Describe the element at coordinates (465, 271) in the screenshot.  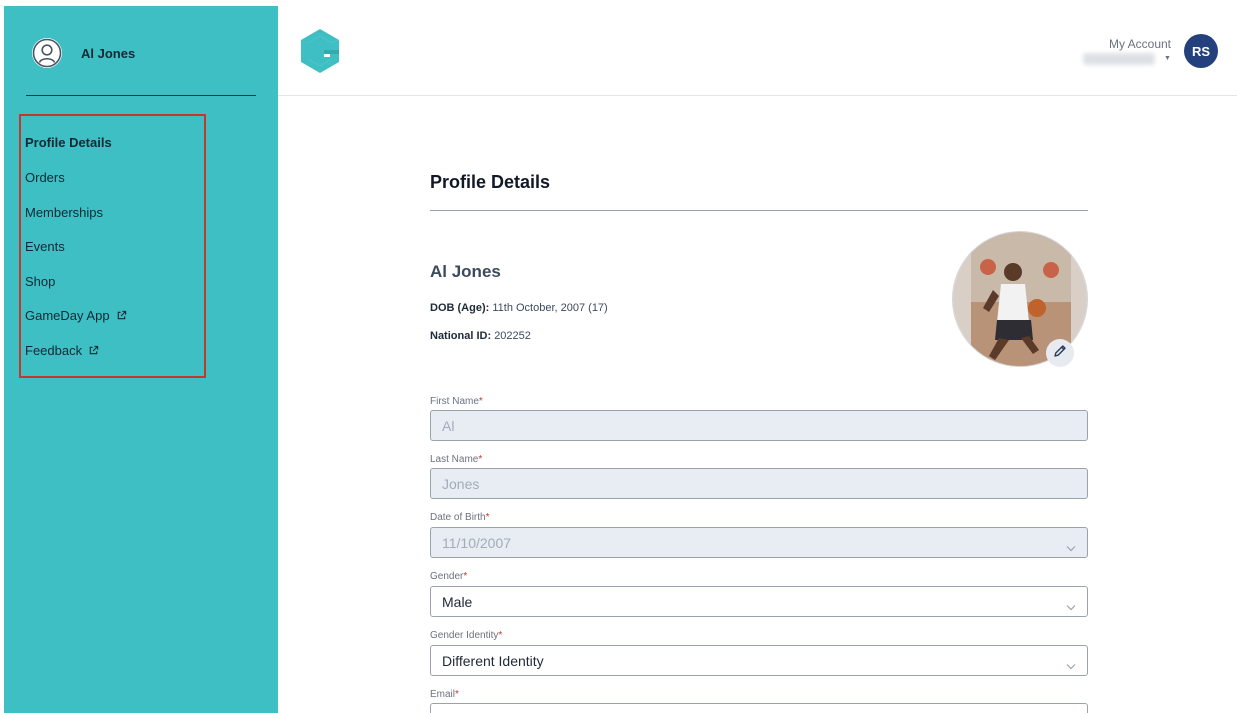
I see `profile-name: Al Jones` at that location.